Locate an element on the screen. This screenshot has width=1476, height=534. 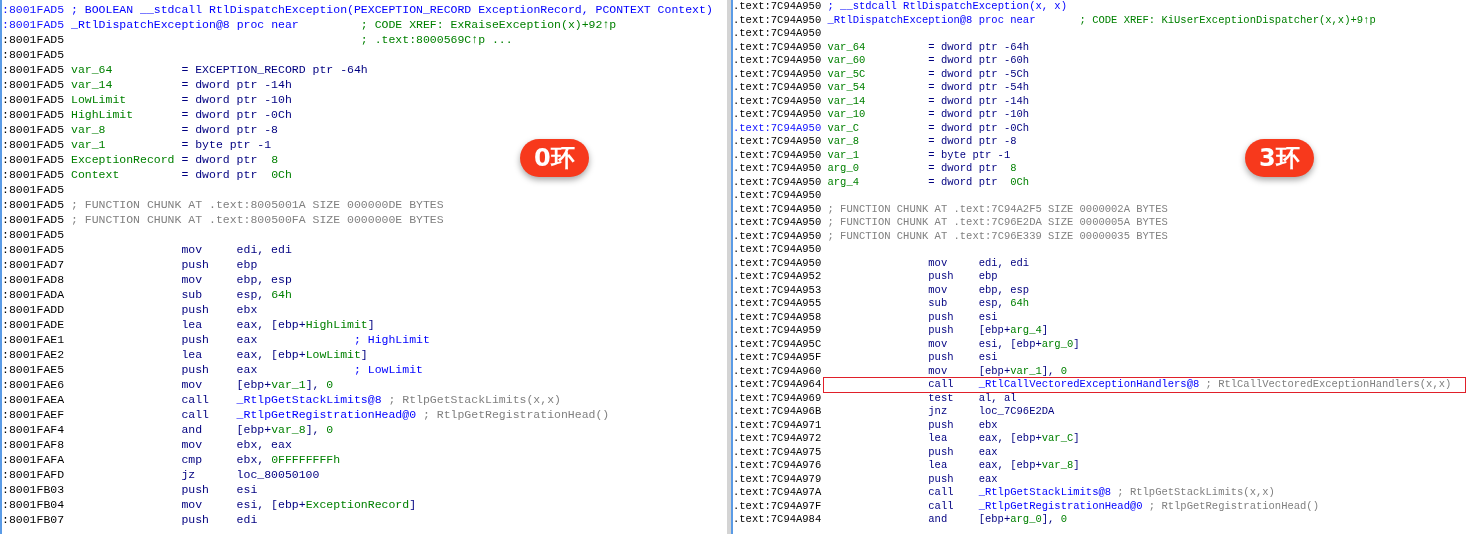
operand: ebp, esp is located at coordinates (264, 279).